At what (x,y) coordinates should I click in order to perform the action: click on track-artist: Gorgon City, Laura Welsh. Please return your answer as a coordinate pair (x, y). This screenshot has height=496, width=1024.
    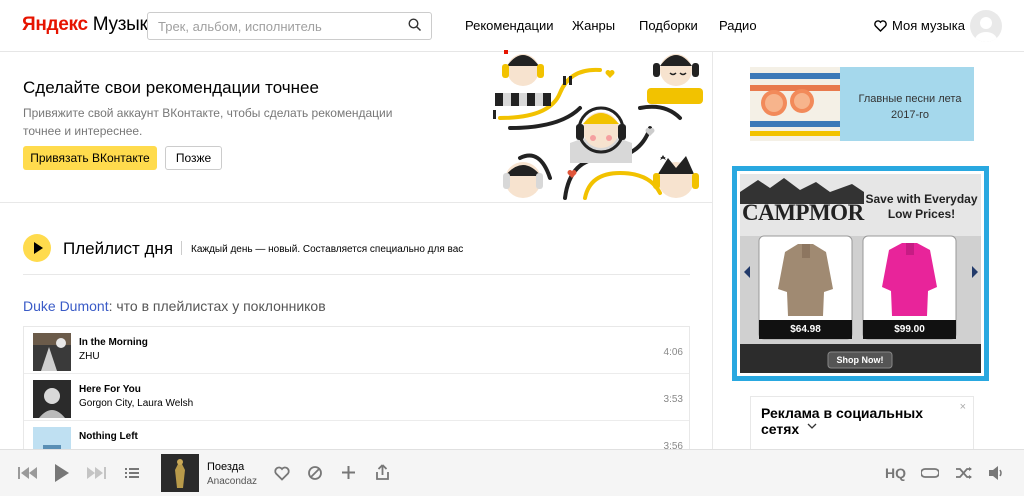
    Looking at the image, I should click on (136, 403).